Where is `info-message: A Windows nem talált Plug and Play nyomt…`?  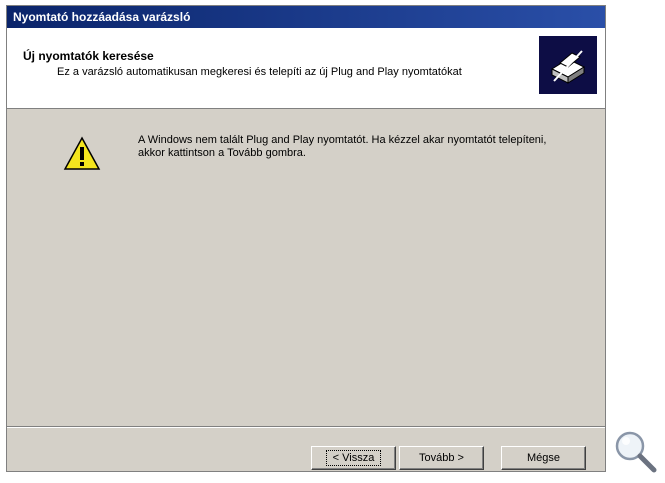 info-message: A Windows nem talált Plug and Play nyomt… is located at coordinates (342, 146).